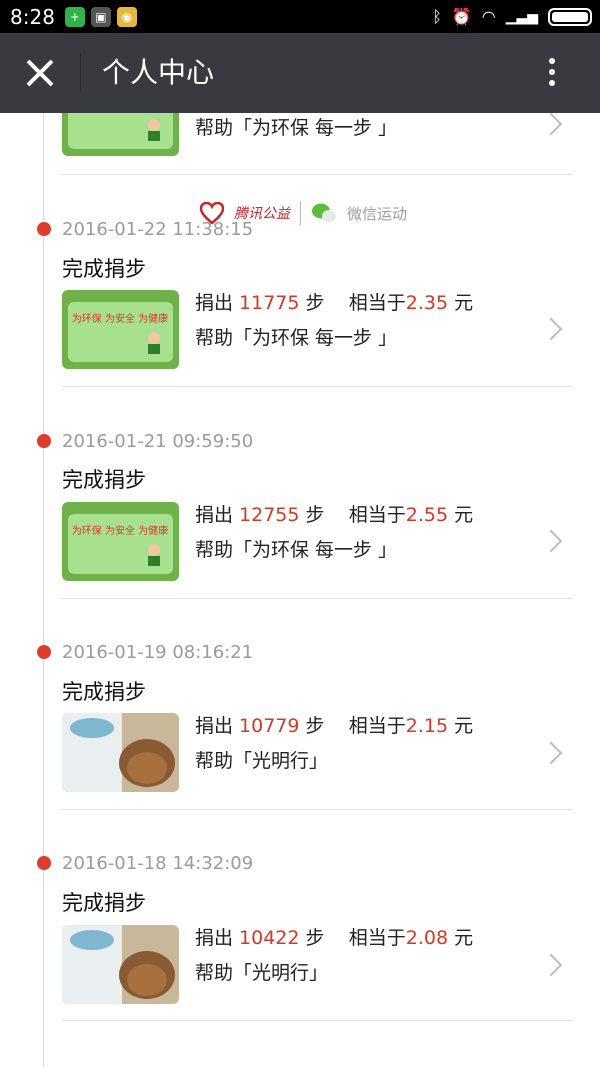  Describe the element at coordinates (32, 16) in the screenshot. I see `status-time: 8:28` at that location.